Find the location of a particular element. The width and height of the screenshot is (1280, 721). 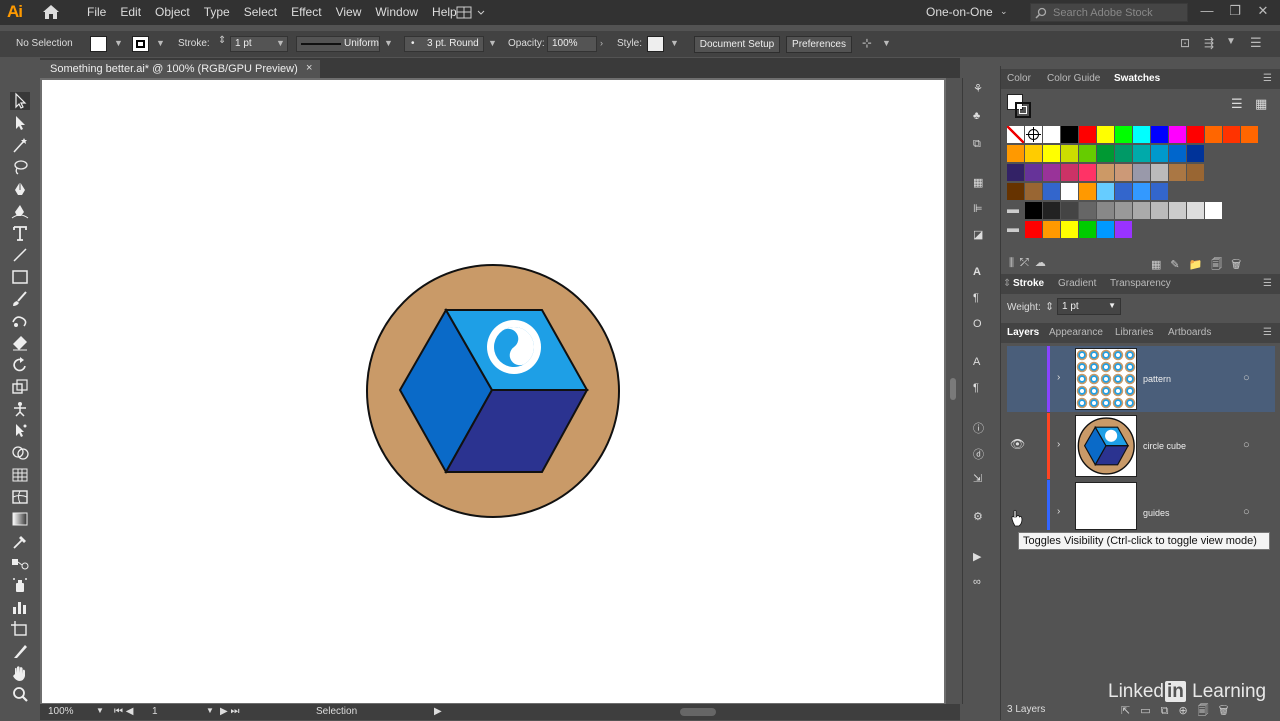

list-view-icon: ☰ is located at coordinates (1237, 104).